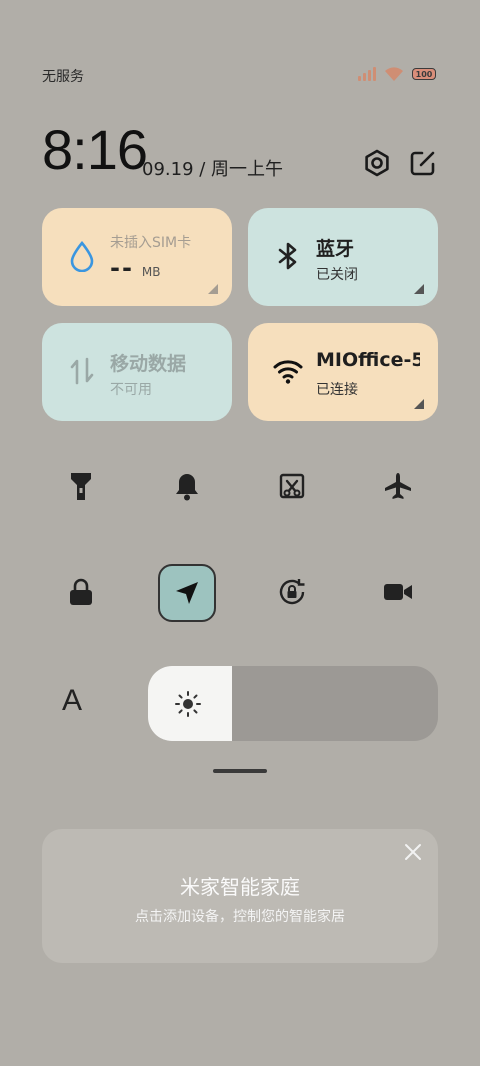 The image size is (480, 1066). I want to click on font-size-label: A, so click(72, 701).